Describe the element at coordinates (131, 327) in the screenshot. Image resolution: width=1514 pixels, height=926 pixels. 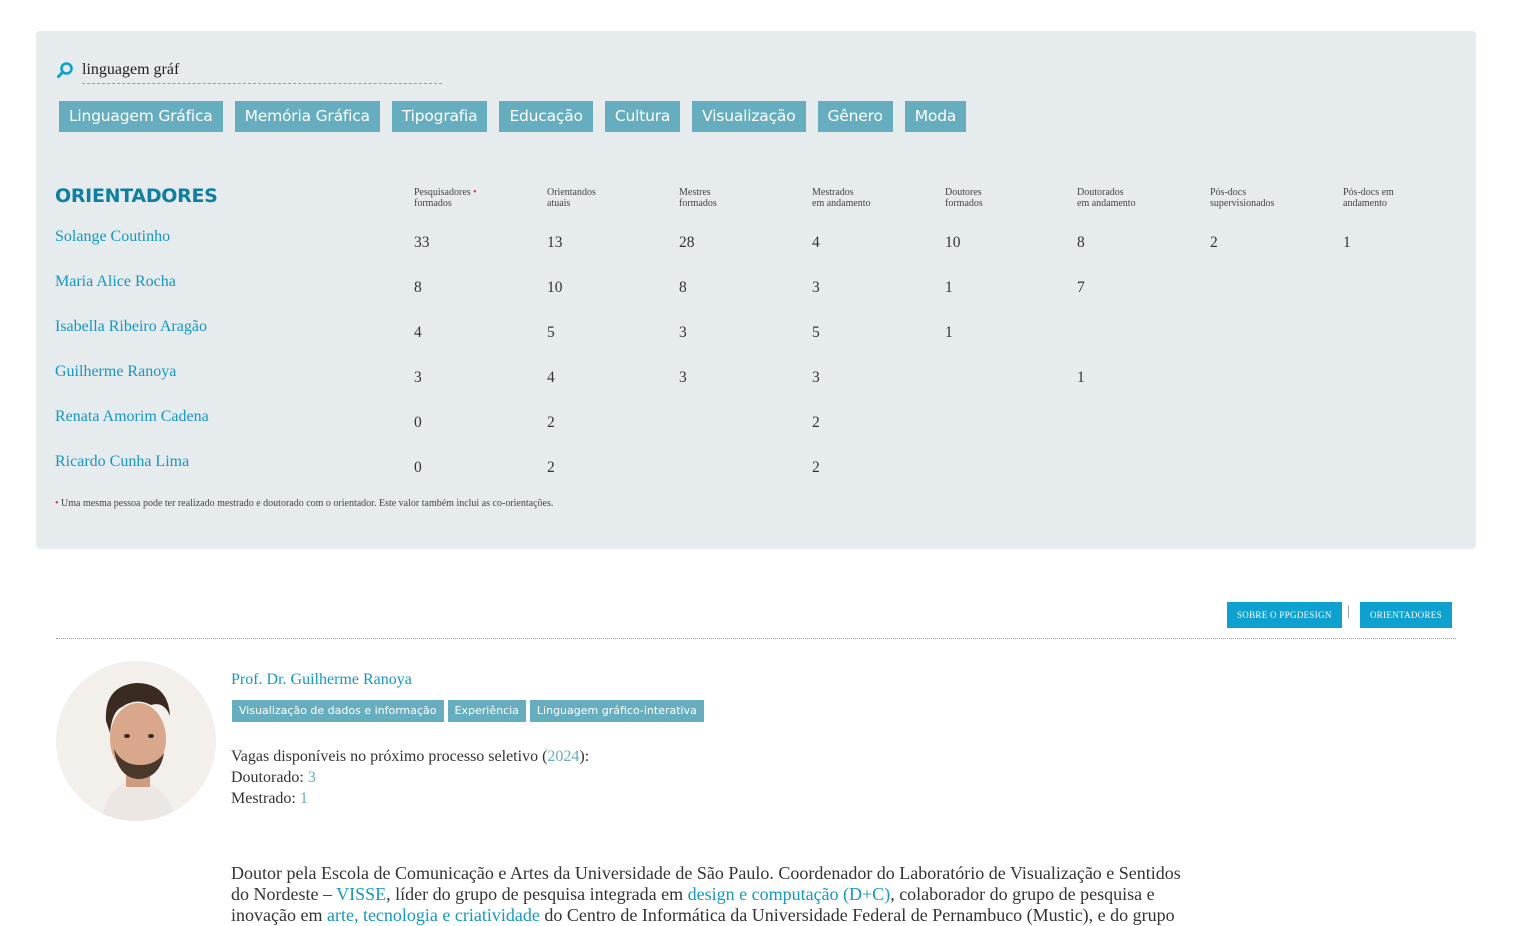
I see `advisor-name-link: Isabella Ribeiro Aragão` at that location.